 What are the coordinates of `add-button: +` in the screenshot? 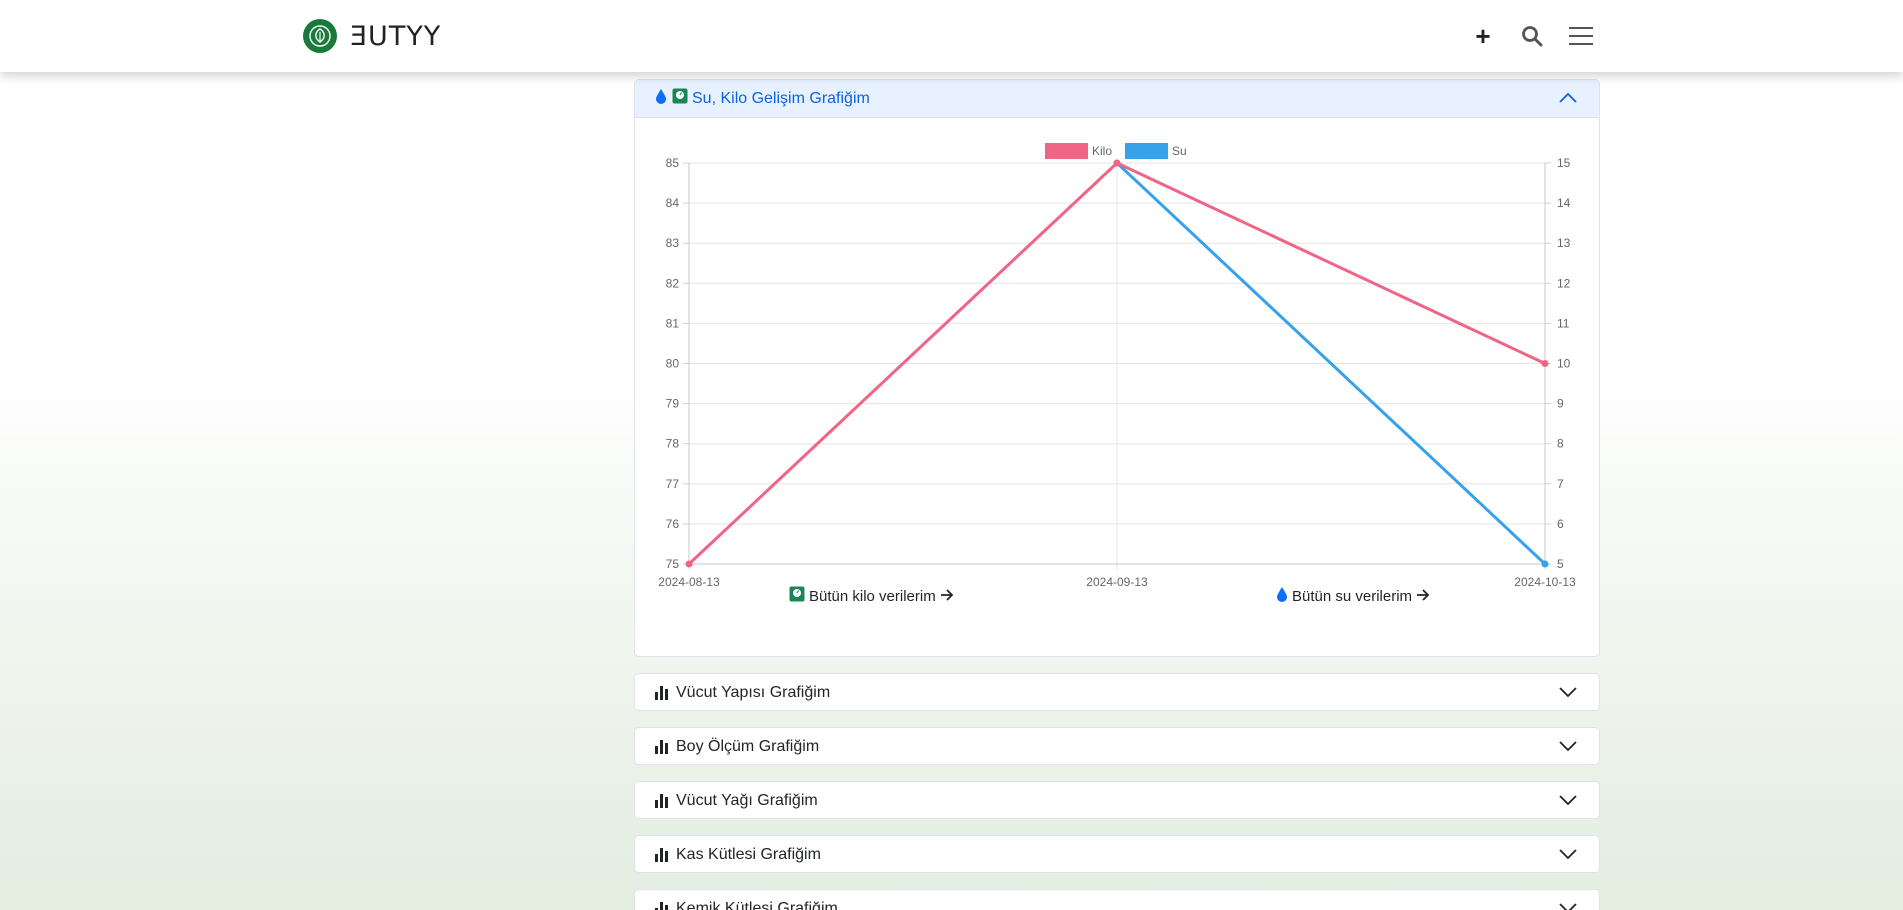 It's located at (1483, 36).